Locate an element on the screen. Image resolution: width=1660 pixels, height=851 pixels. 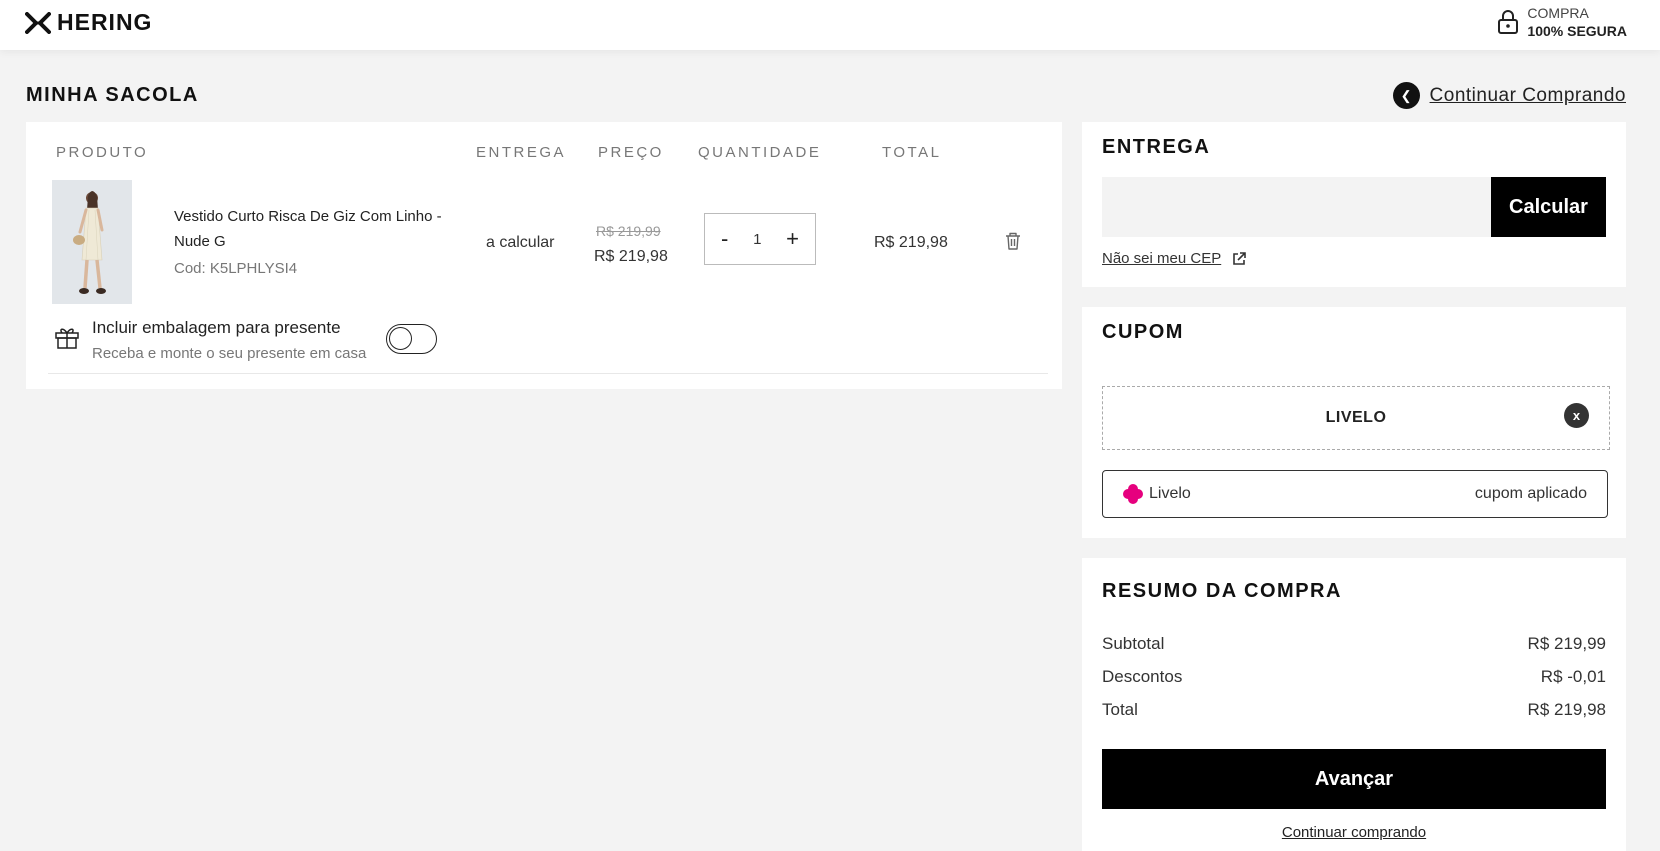
top-header: HERING COMPRA 100% SEGURA is located at coordinates (830, 25).